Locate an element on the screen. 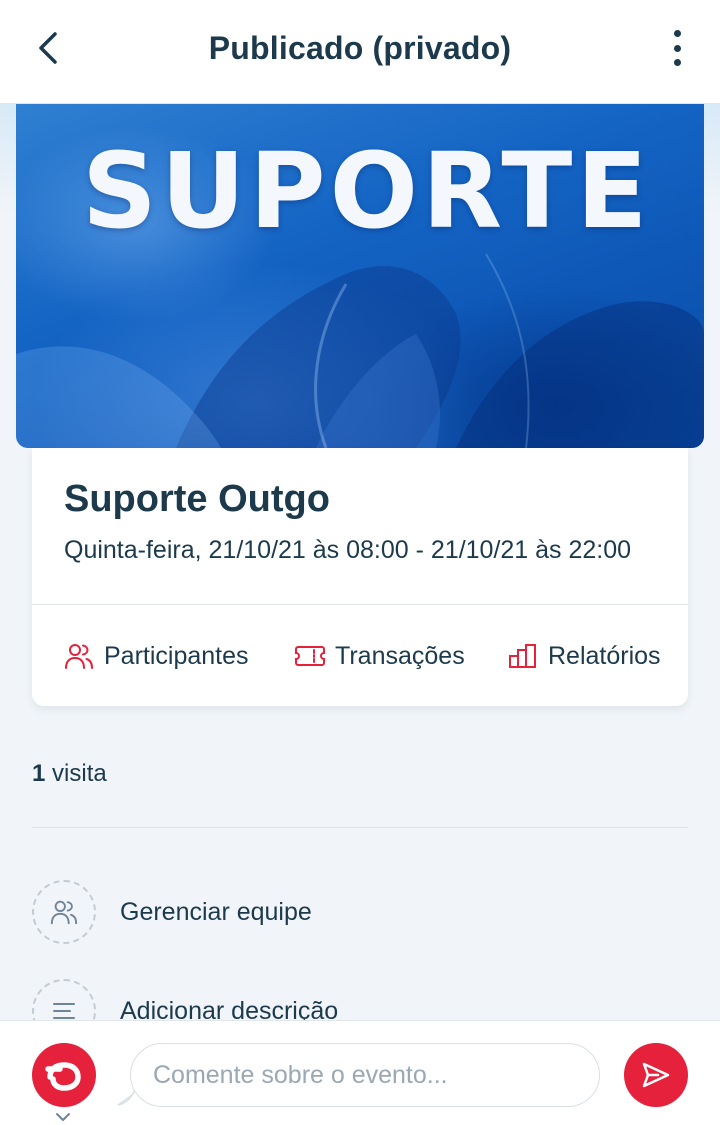 This screenshot has width=720, height=1125. option-icon-circle is located at coordinates (64, 912).